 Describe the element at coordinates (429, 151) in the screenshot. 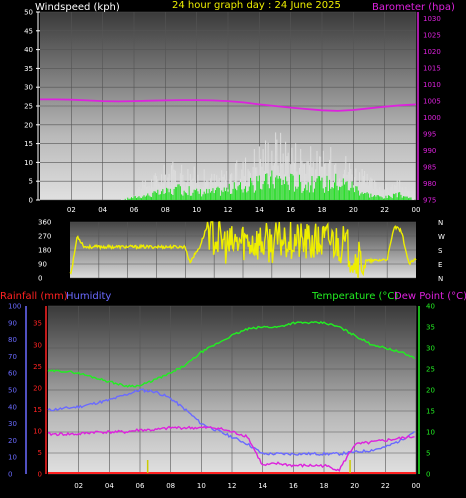

I see `y2-tick-label: 990` at that location.